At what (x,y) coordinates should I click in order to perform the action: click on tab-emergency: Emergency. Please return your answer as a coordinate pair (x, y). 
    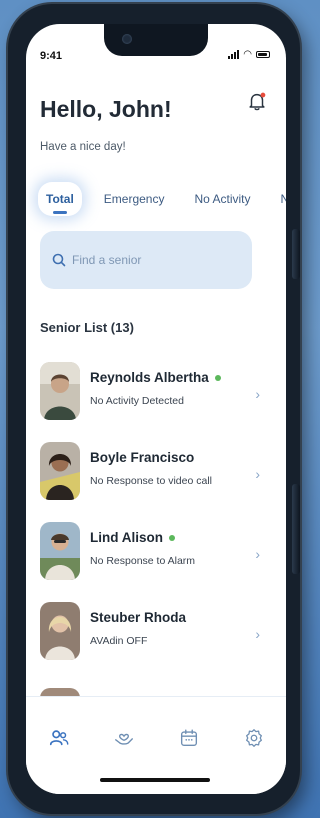
    Looking at the image, I should click on (134, 199).